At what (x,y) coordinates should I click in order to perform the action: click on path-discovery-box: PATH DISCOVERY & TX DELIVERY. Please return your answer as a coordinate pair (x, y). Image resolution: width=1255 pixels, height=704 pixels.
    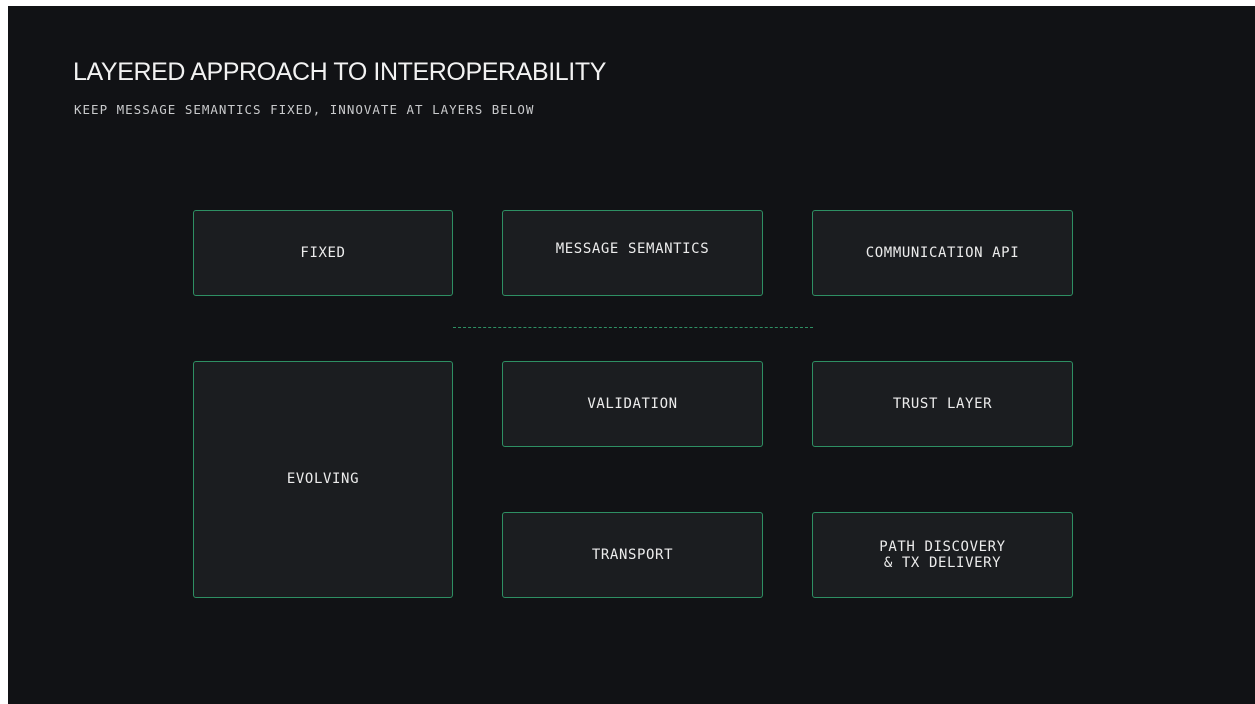
    Looking at the image, I should click on (942, 555).